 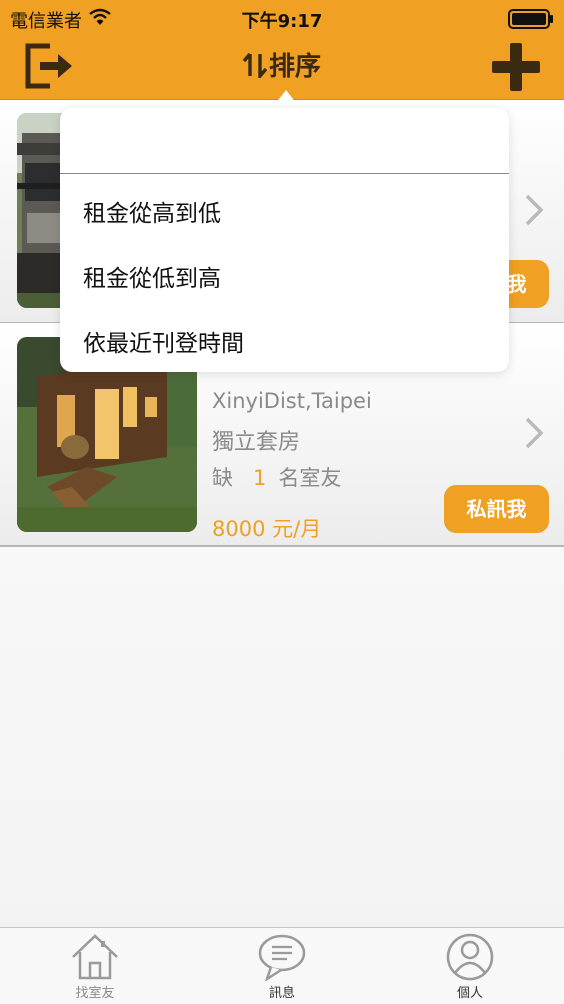 I want to click on vacancy-suffix: 名室友, so click(x=310, y=478).